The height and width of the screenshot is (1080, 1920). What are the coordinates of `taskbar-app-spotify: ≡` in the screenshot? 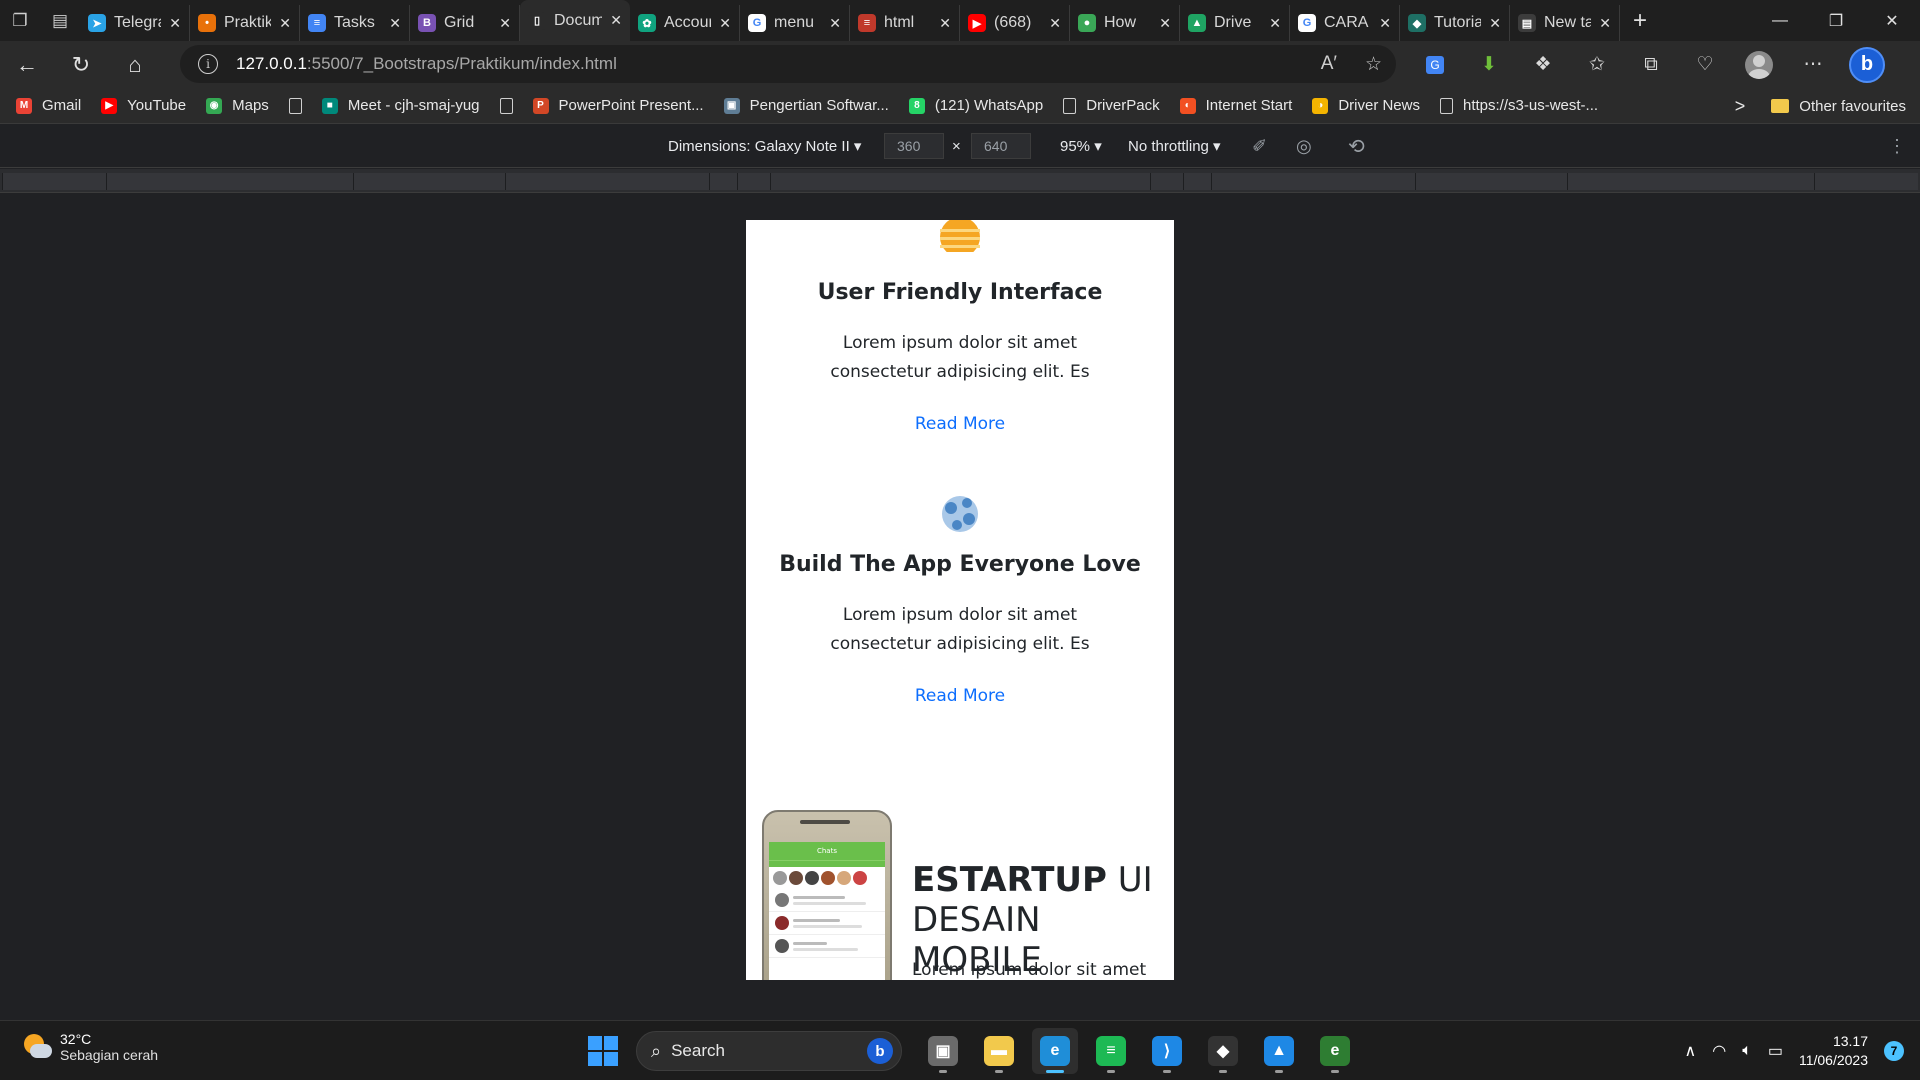 It's located at (1111, 1051).